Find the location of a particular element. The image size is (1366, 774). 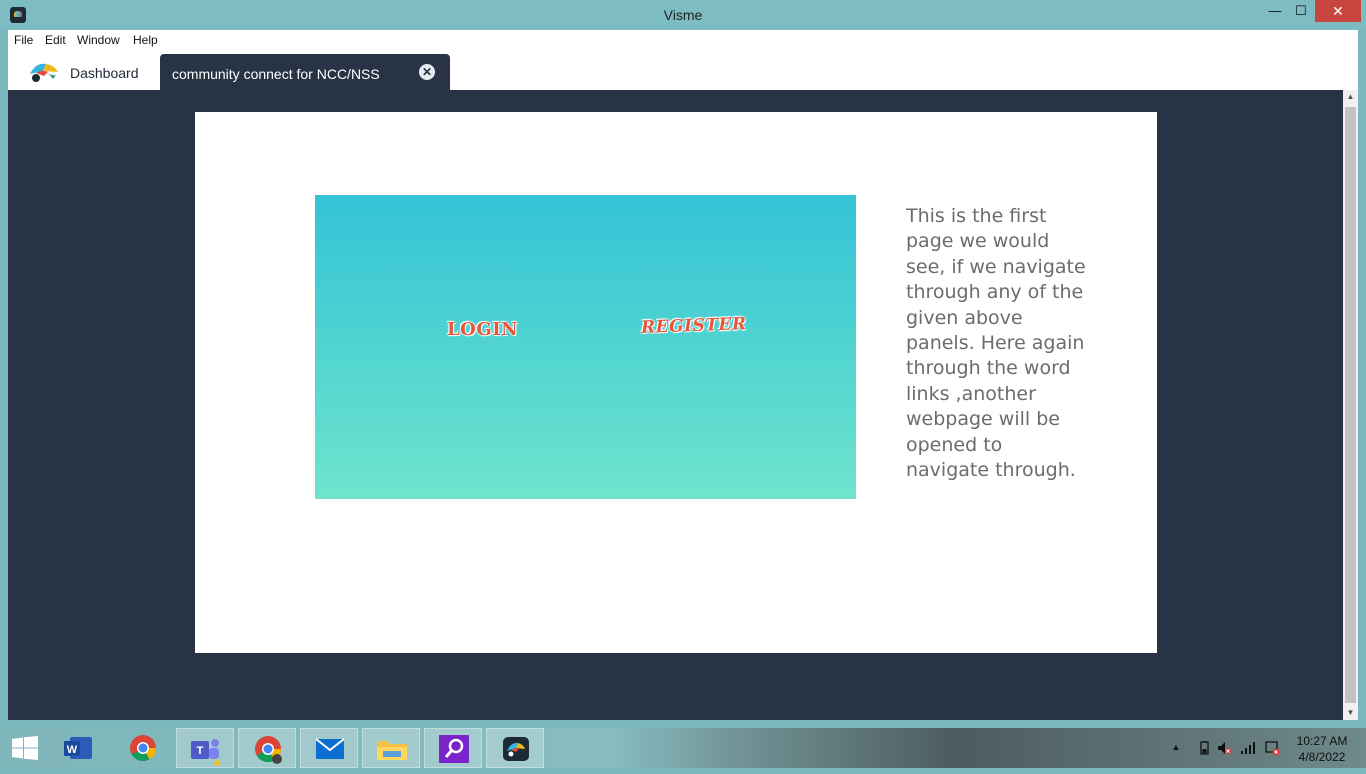

tab-active-label: community connect for NCC/NSS is located at coordinates (276, 74).